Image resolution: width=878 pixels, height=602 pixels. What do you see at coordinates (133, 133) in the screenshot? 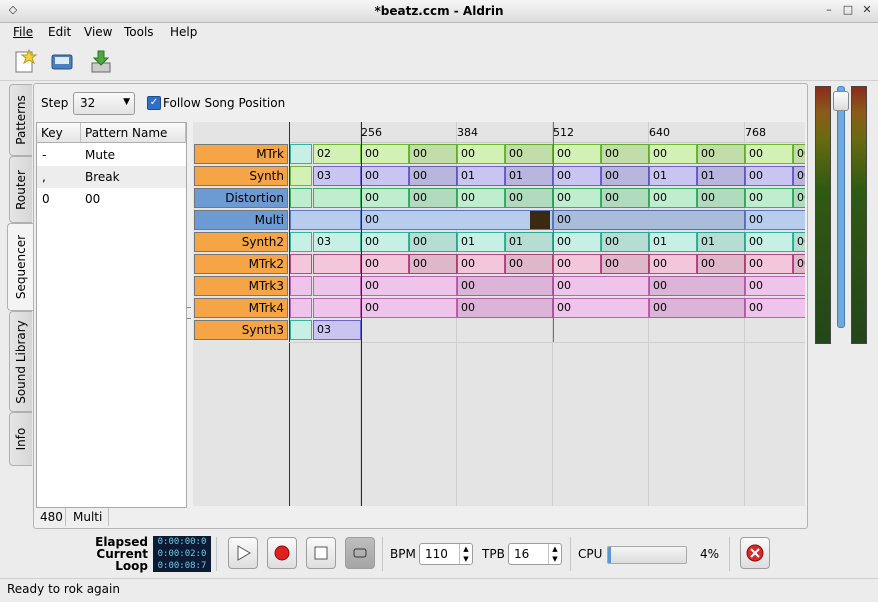
I see `column-header-pattern-name: Pattern Name` at bounding box center [133, 133].